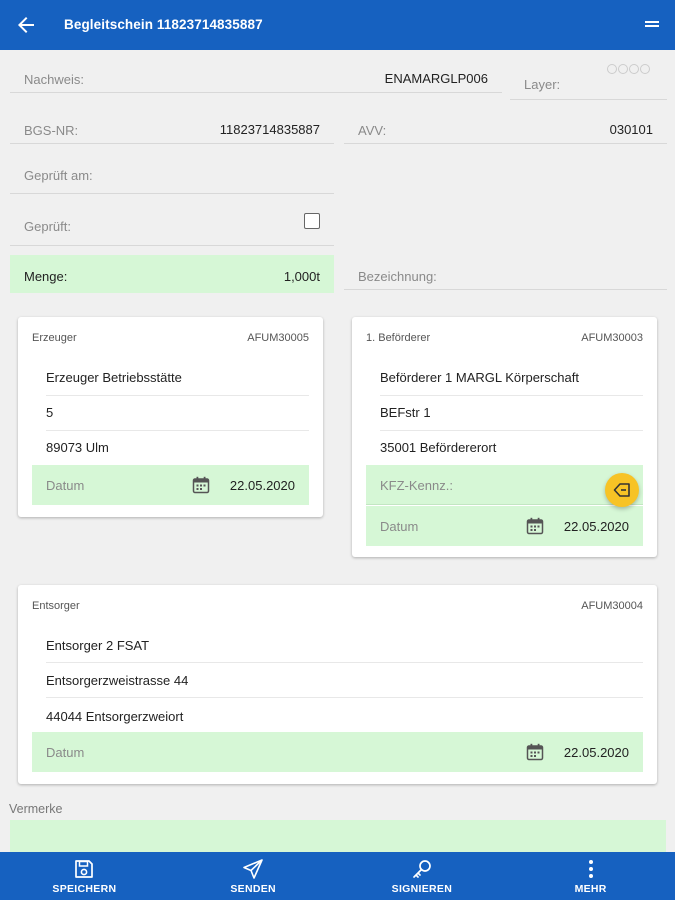 The height and width of the screenshot is (900, 675). What do you see at coordinates (269, 129) in the screenshot?
I see `bgs-nr-value: 11823714835887` at bounding box center [269, 129].